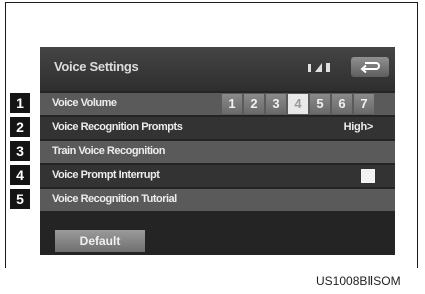  I want to click on voice-recognition-tutorial-label: Voice Recognition Tutorial, so click(114, 199).